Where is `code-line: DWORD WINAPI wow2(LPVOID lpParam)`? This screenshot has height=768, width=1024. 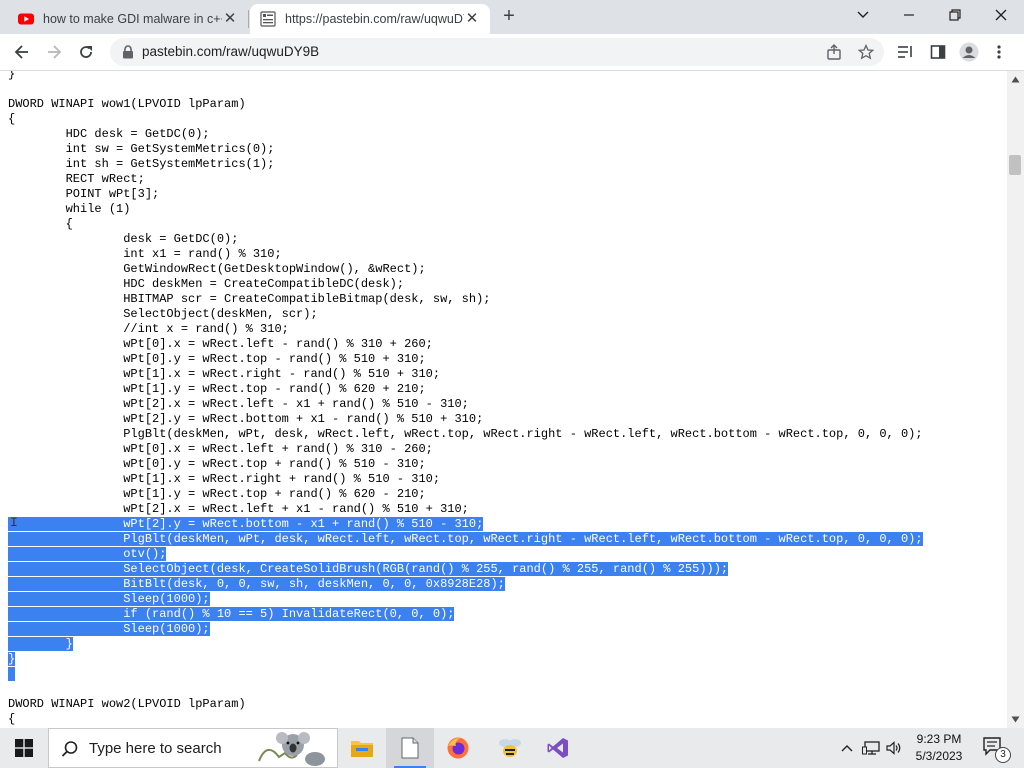
code-line: DWORD WINAPI wow2(LPVOID lpParam) is located at coordinates (503, 704).